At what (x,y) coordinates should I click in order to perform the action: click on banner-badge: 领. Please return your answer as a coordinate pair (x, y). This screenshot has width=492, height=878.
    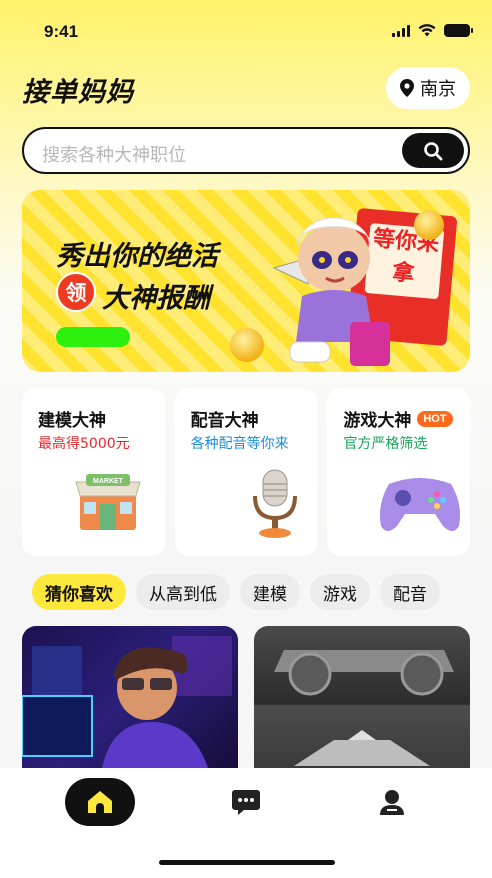
    Looking at the image, I should click on (76, 292).